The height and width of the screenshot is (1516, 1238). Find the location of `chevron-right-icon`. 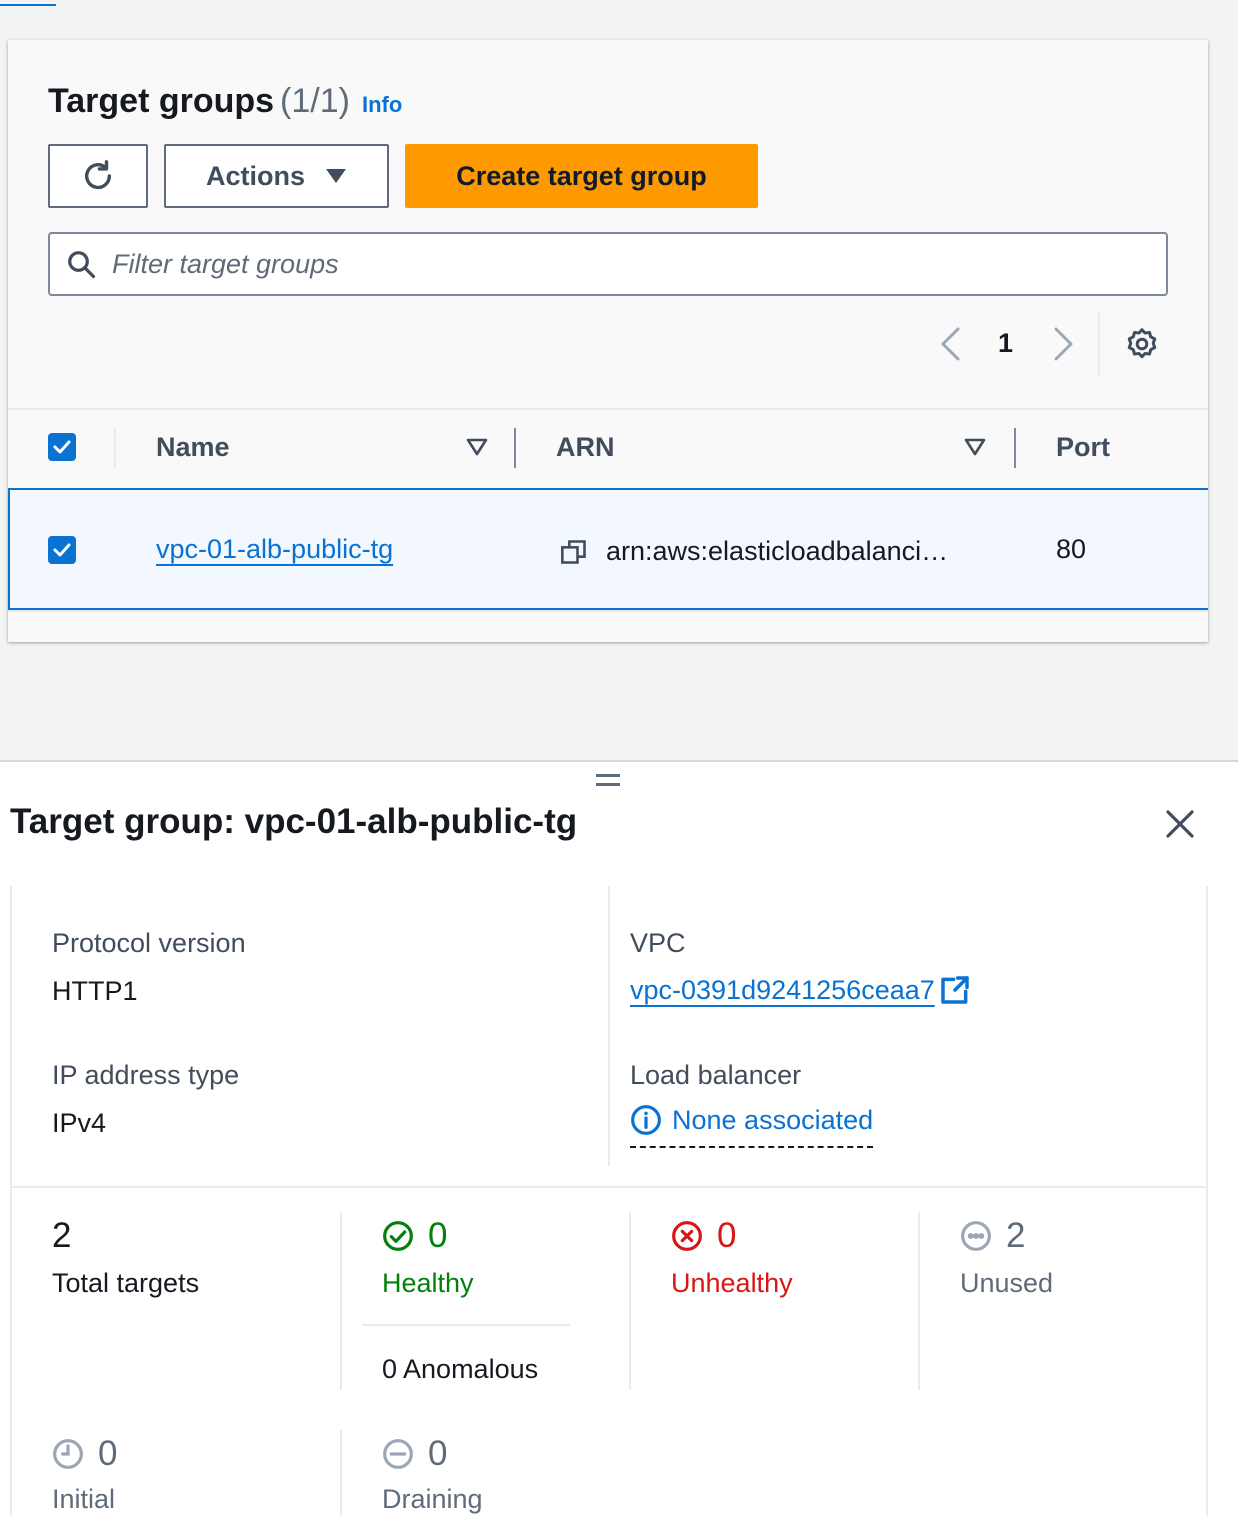

chevron-right-icon is located at coordinates (1063, 344).